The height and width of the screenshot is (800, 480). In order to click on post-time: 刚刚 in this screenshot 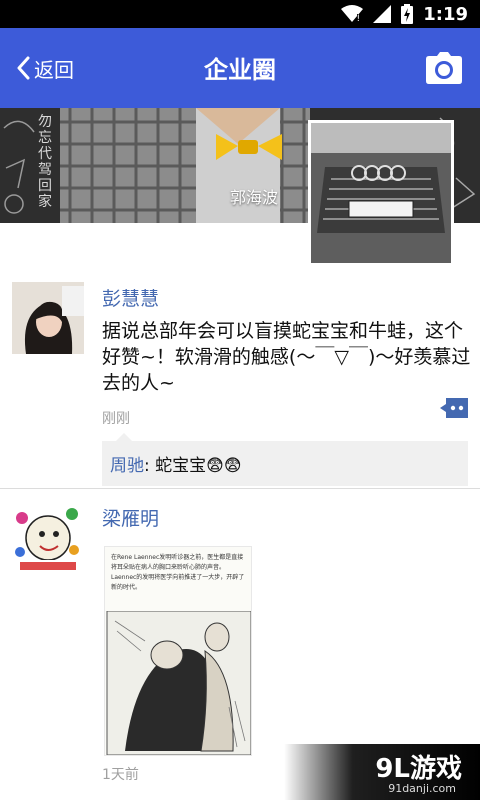, I will do `click(116, 419)`.